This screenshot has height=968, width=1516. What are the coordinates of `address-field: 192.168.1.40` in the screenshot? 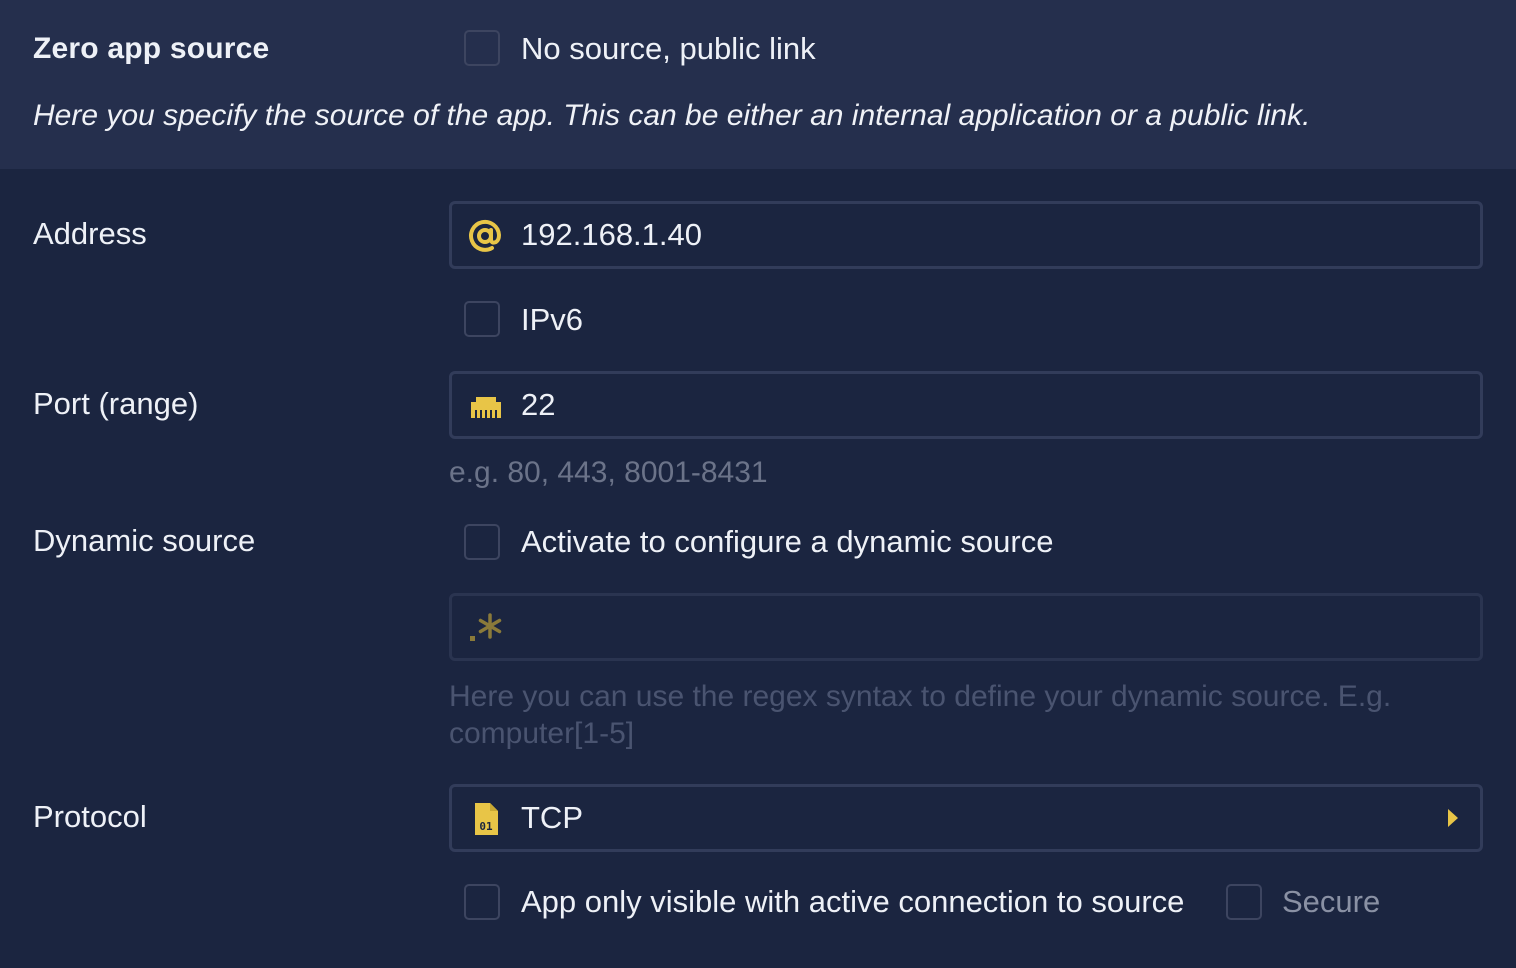 It's located at (966, 235).